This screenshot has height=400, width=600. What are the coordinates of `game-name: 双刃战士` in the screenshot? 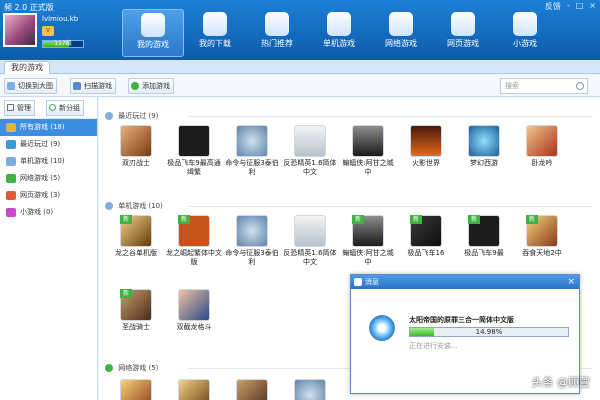 It's located at (136, 163).